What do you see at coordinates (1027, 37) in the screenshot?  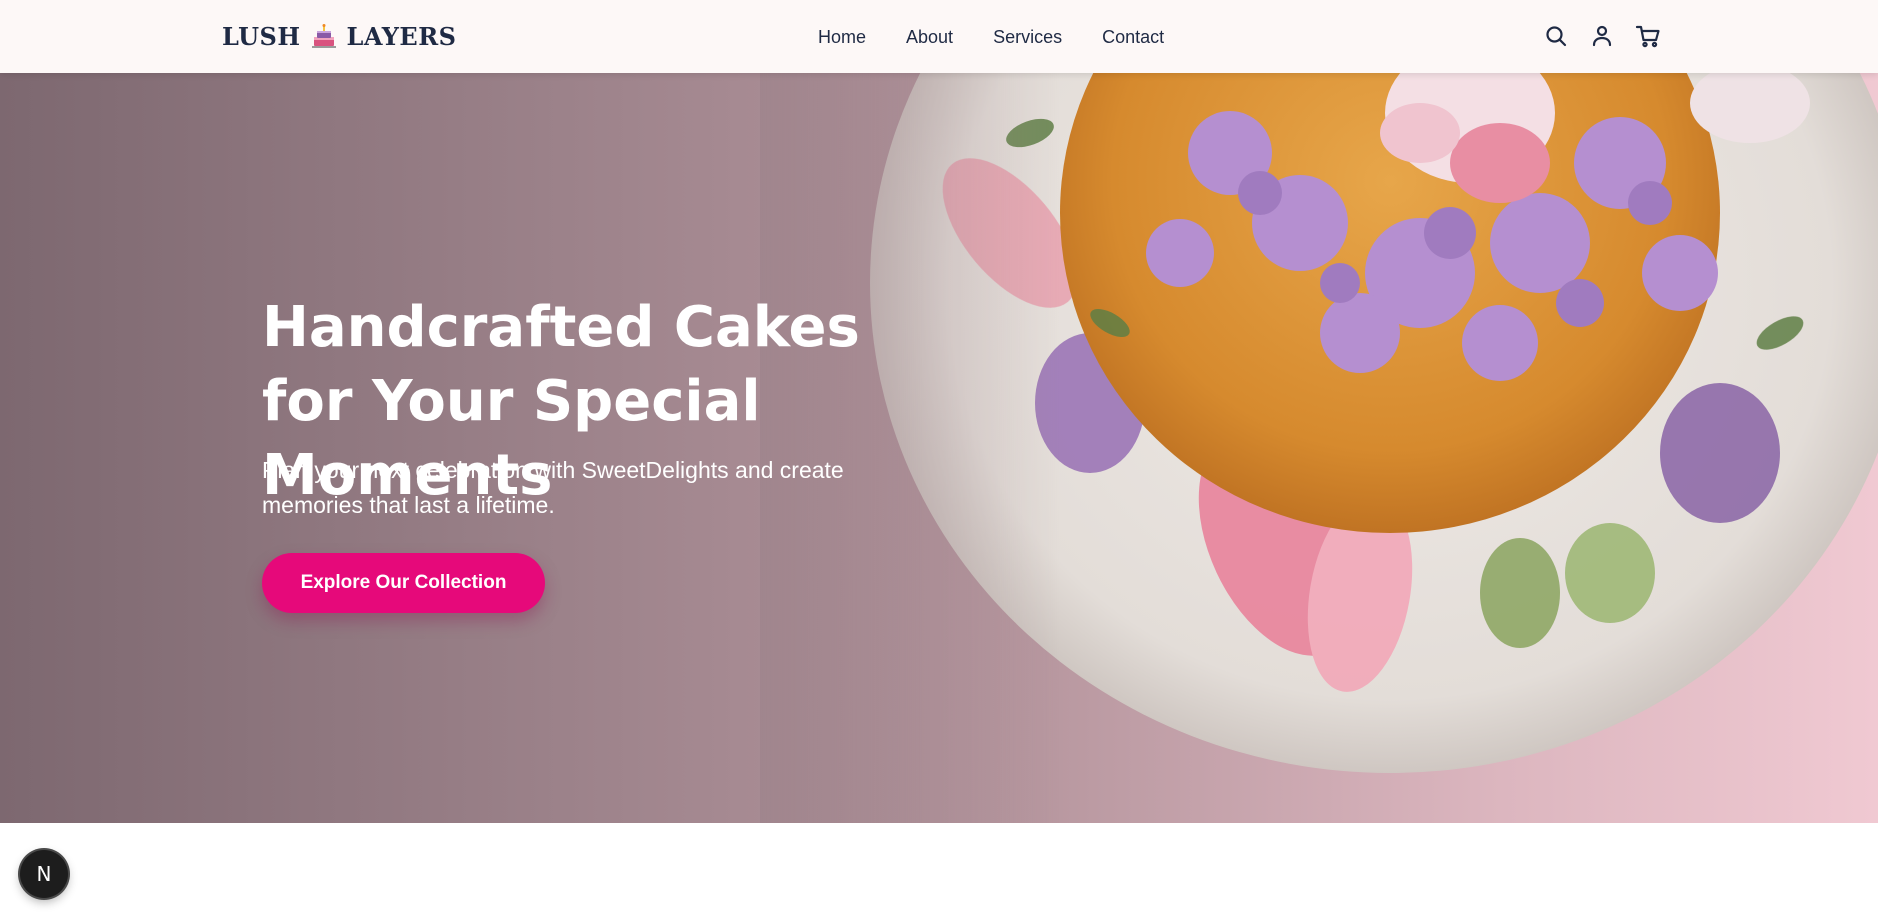 I see `nav-services: Services` at bounding box center [1027, 37].